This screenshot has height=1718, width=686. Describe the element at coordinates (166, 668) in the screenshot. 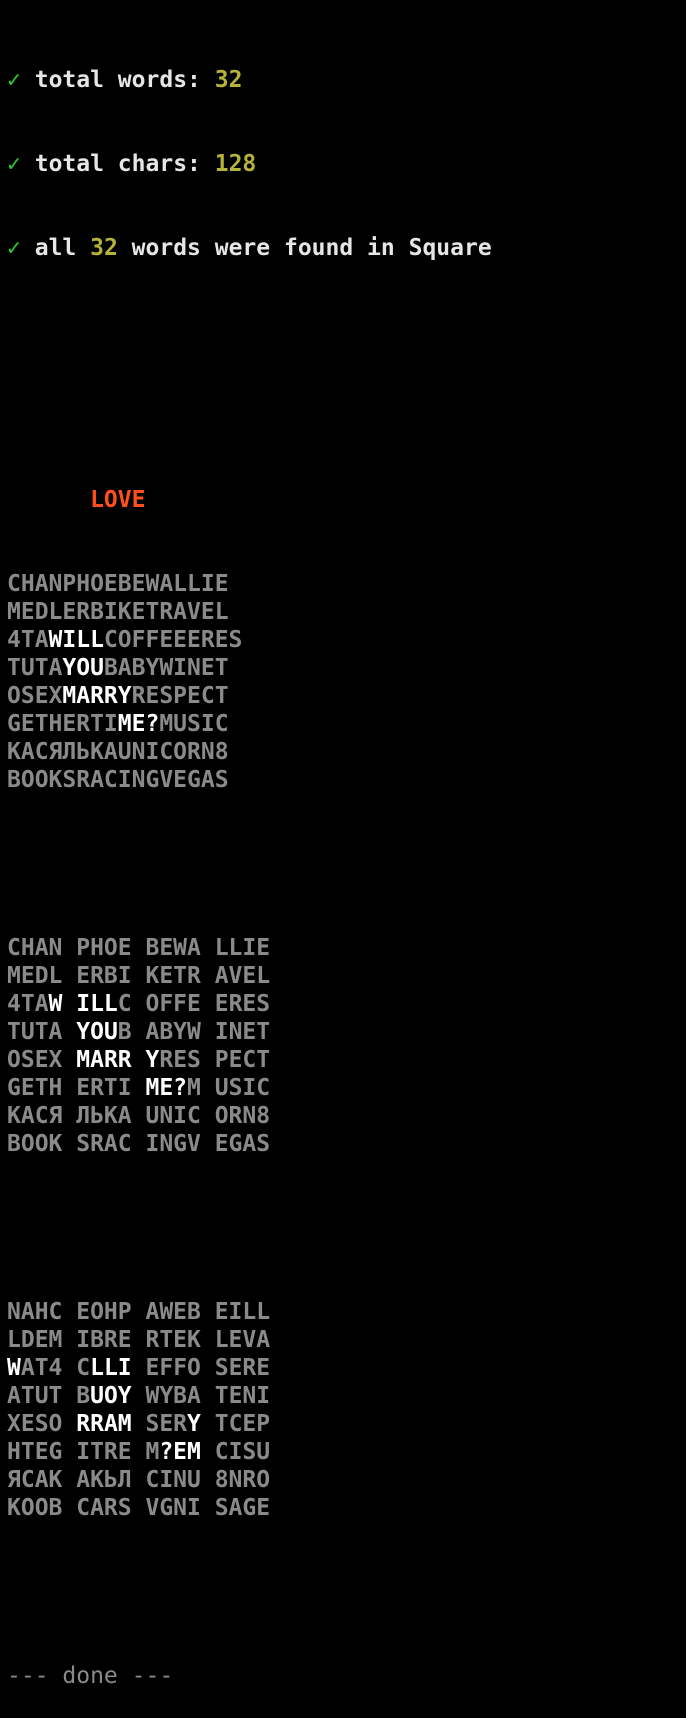

I see `grid-letters: BABYWINET` at that location.